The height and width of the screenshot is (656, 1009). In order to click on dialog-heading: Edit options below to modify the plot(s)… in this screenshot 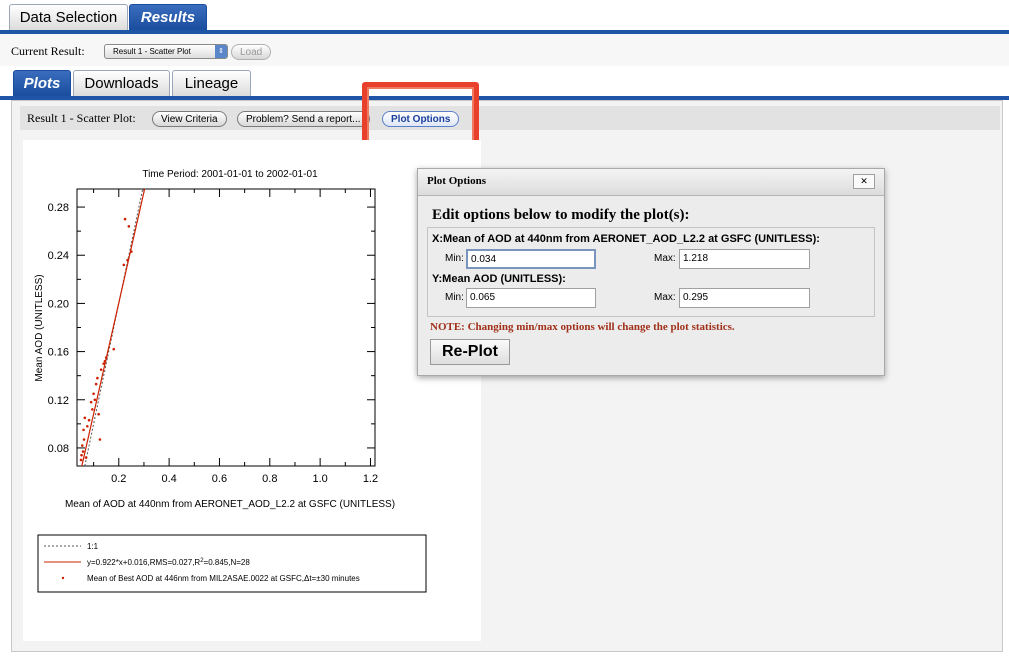, I will do `click(561, 215)`.